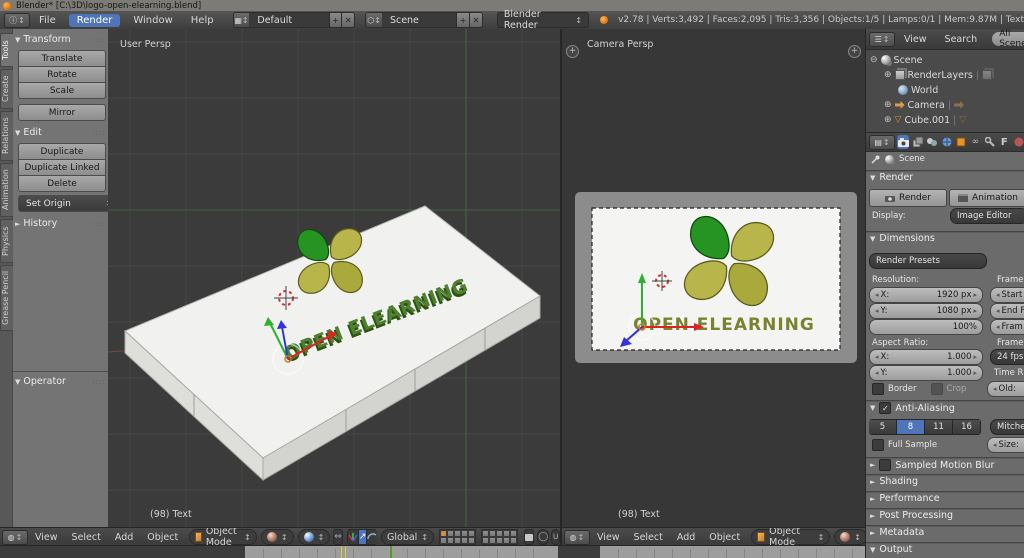 The image size is (1024, 558). Describe the element at coordinates (917, 142) in the screenshot. I see `properties-tab-render-layers` at that location.